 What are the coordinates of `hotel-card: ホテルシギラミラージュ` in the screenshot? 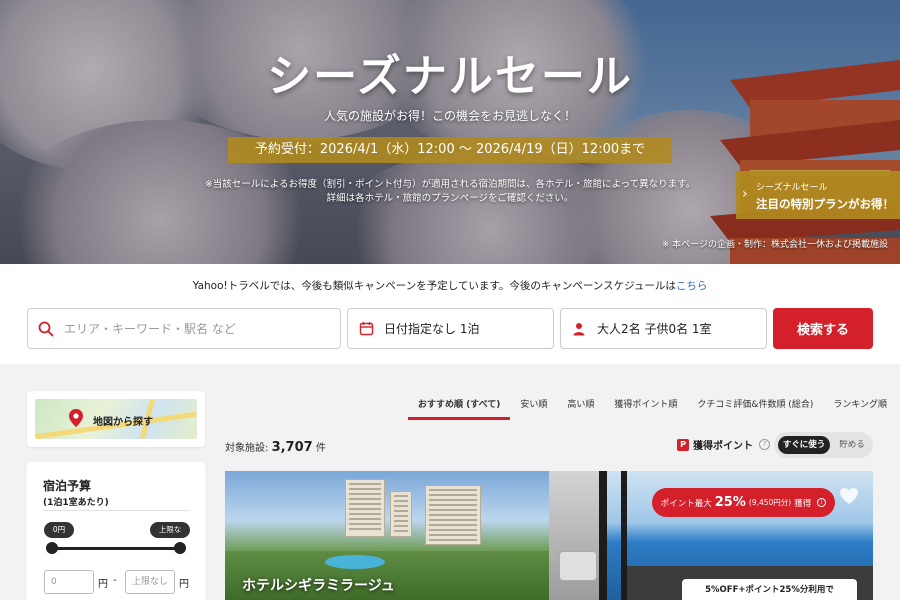 It's located at (387, 535).